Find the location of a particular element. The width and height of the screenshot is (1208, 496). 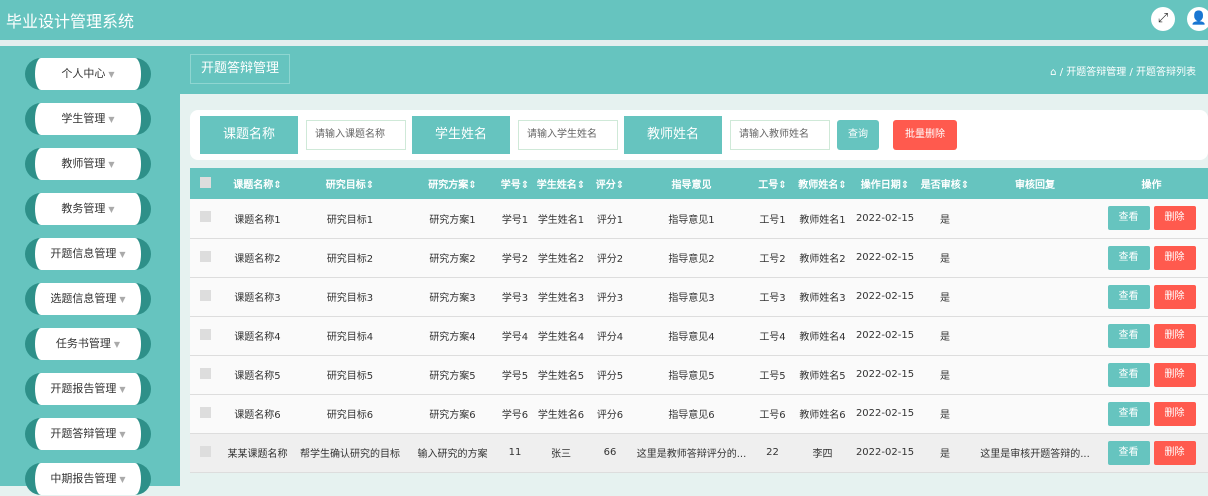

table-cell: 某某课题名称 is located at coordinates (257, 453).